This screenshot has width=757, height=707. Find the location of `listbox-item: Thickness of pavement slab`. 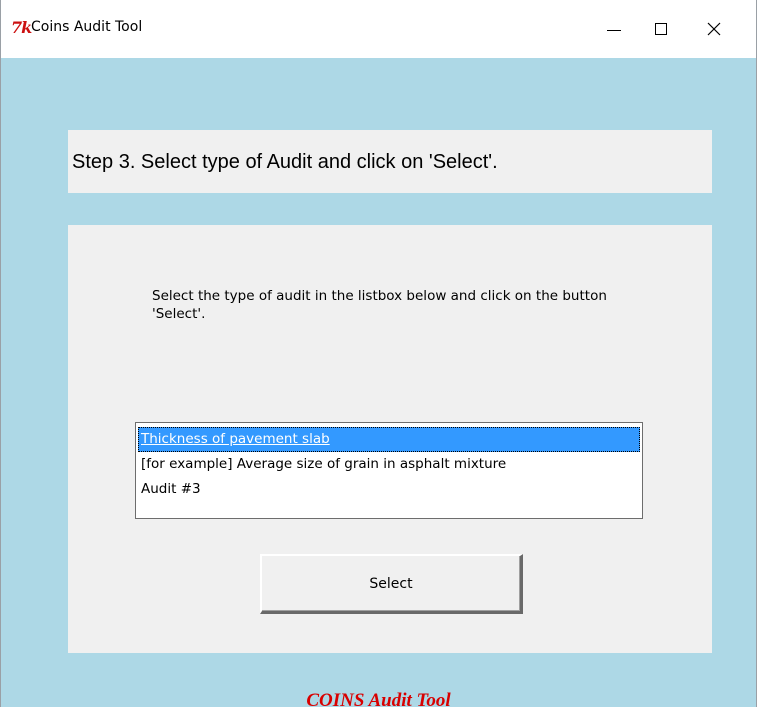

listbox-item: Thickness of pavement slab is located at coordinates (389, 439).